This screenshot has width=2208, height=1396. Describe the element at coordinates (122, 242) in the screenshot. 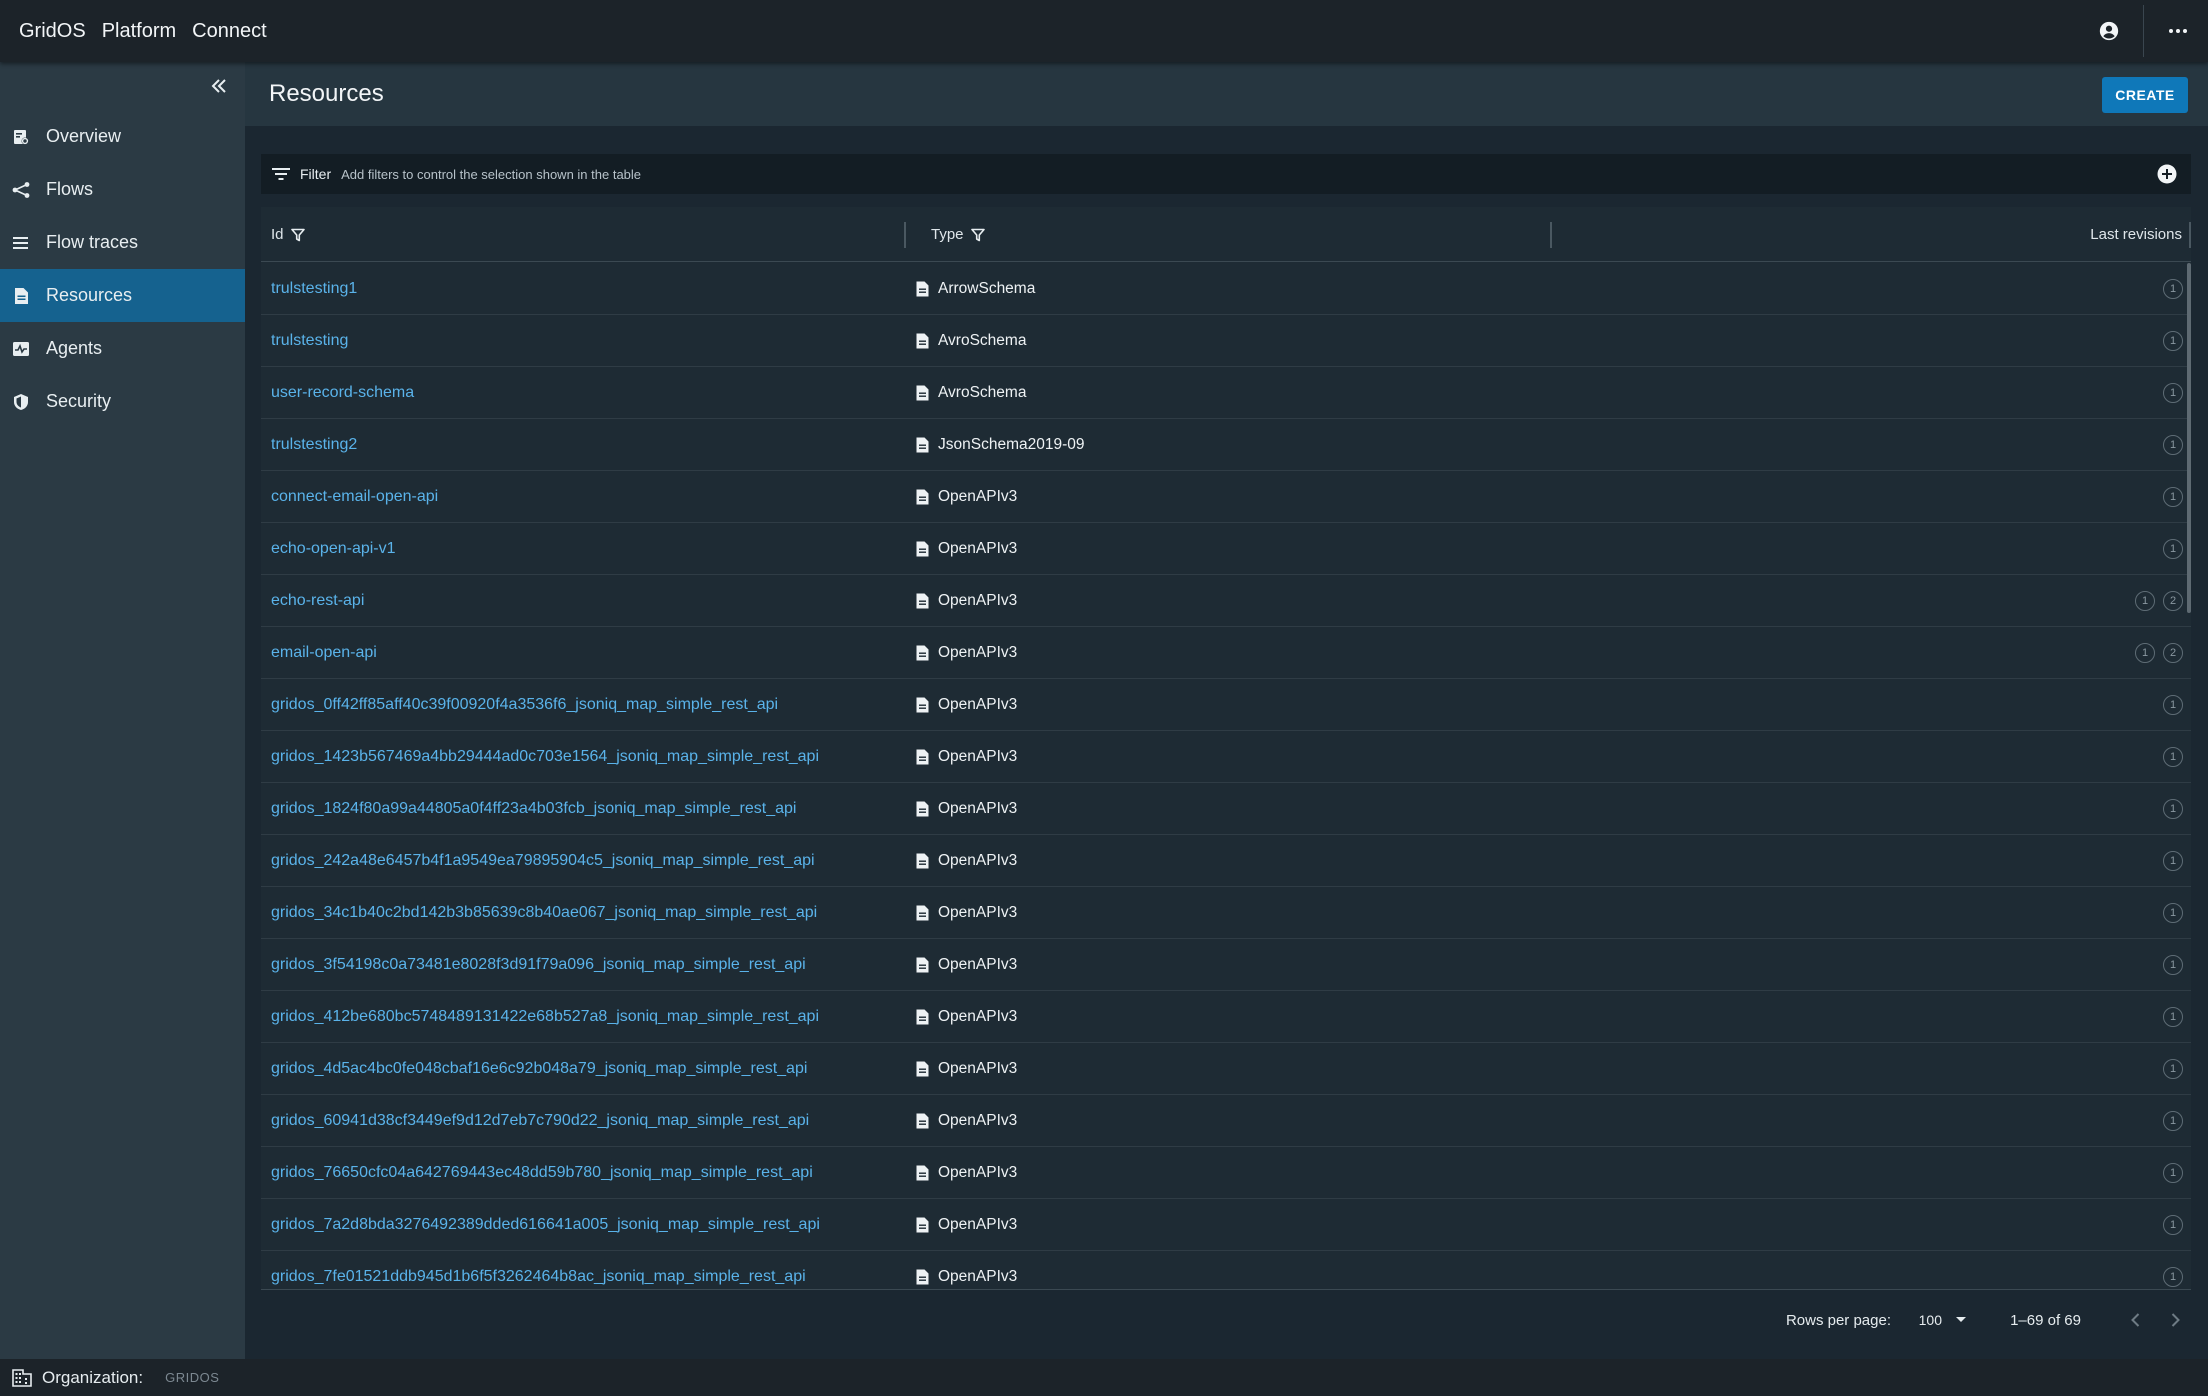

I see `sidebar-item-flow-traces: Flow traces` at that location.